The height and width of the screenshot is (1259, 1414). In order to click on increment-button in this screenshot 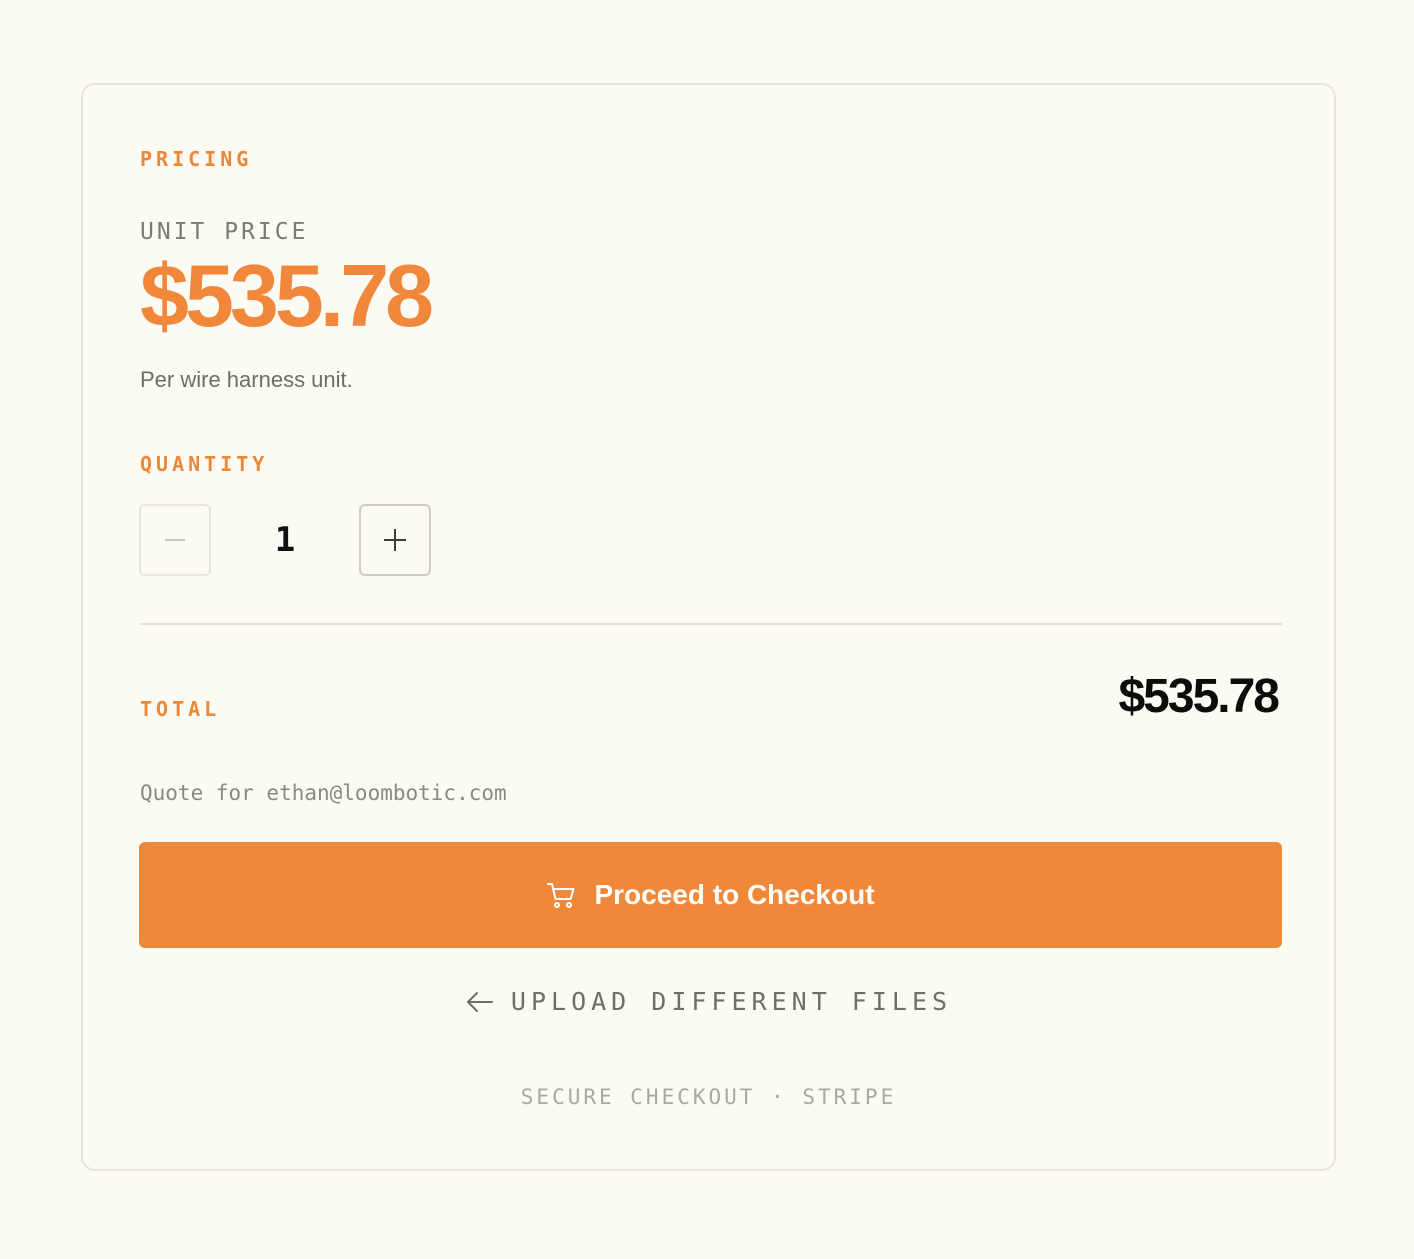, I will do `click(395, 540)`.